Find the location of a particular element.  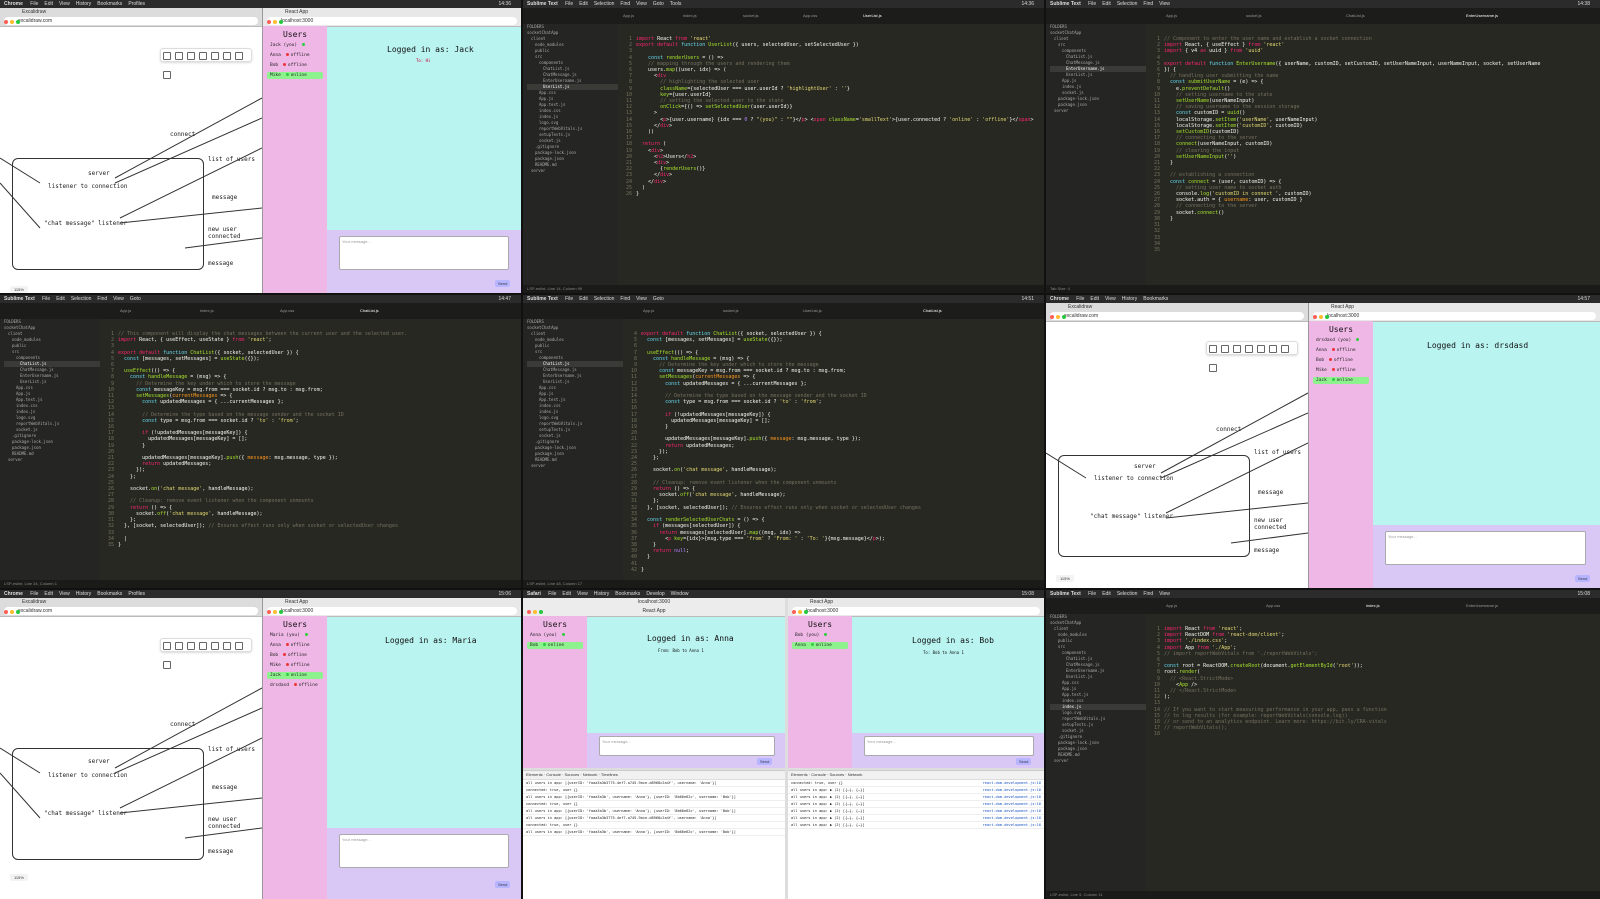

tree-item: server is located at coordinates (574, 171).